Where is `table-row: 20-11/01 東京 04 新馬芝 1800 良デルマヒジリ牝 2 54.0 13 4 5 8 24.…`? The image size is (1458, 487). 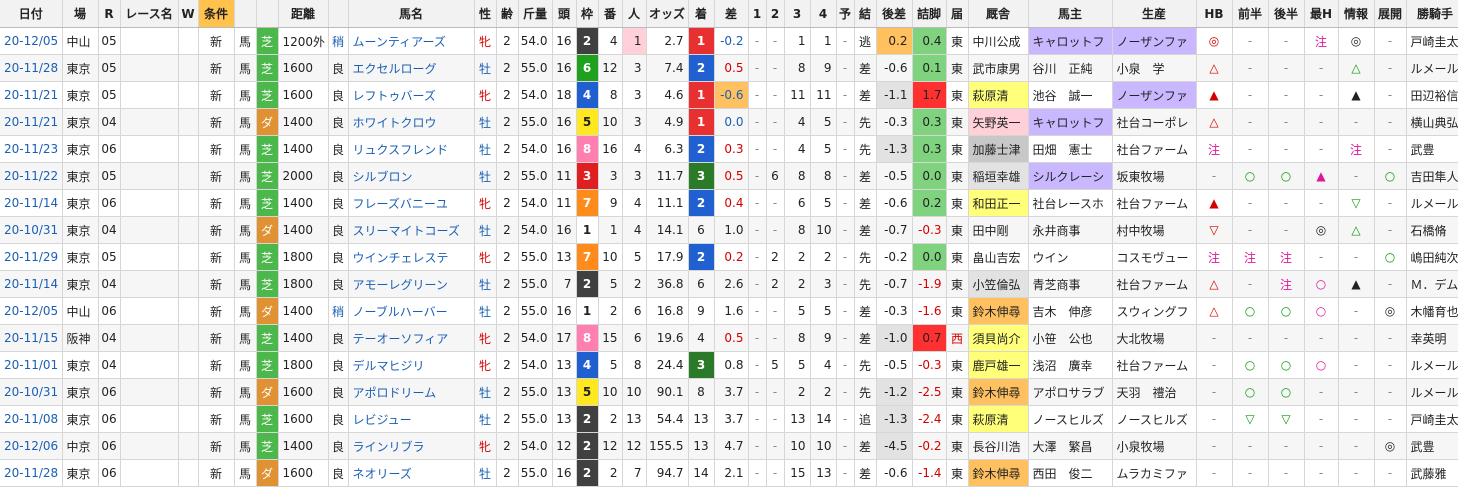 table-row: 20-11/01 東京 04 新馬芝 1800 良デルマヒジリ牝 2 54.0 13 4 5 8 24.… is located at coordinates (729, 365).